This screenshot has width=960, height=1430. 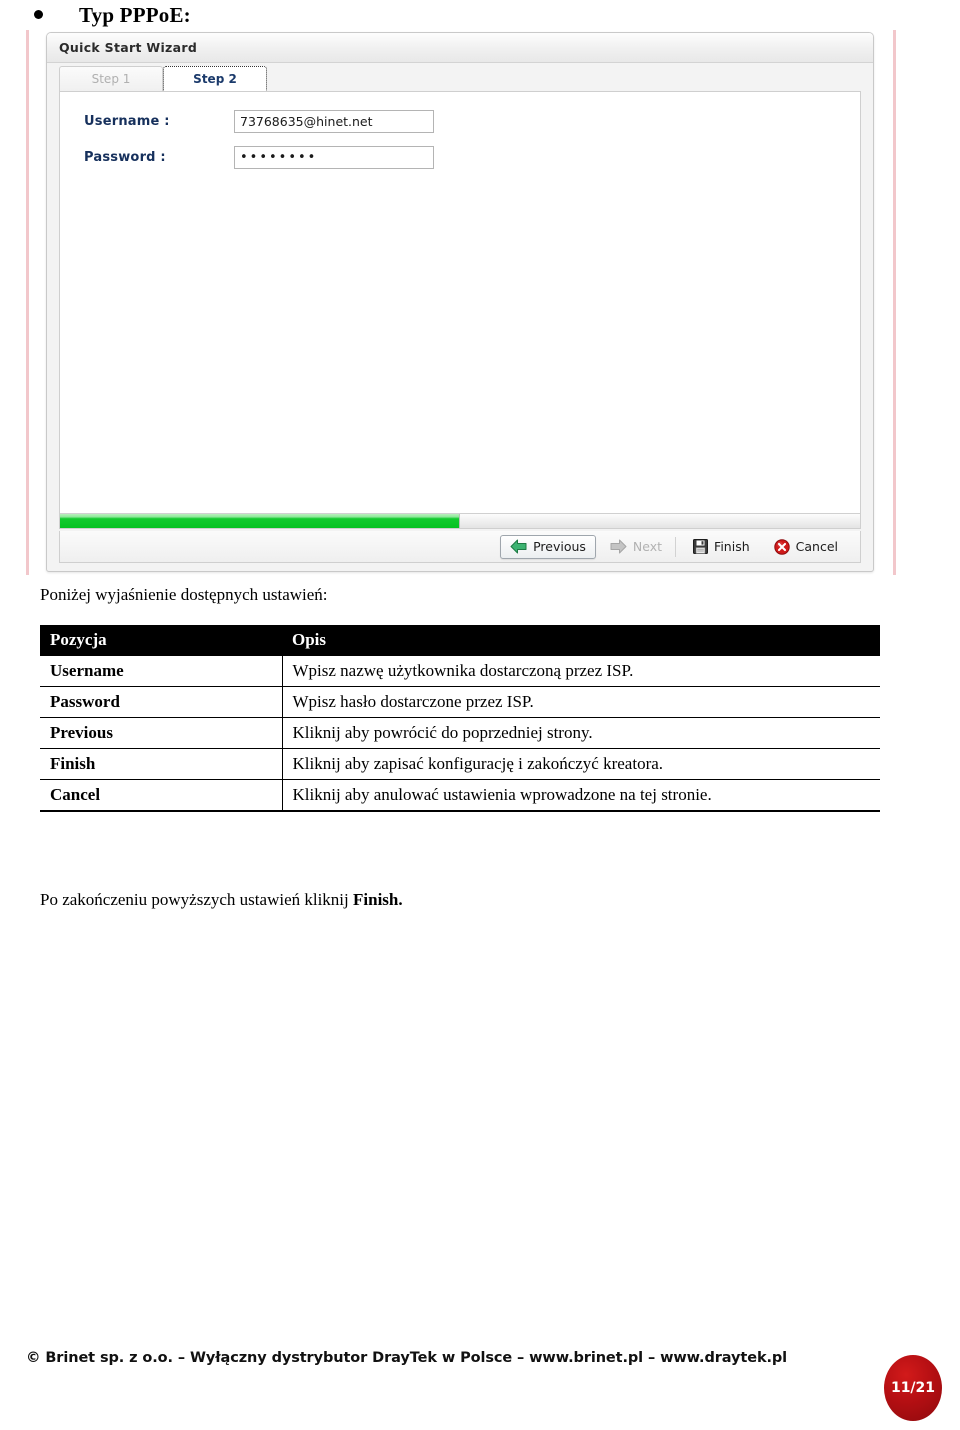 What do you see at coordinates (161, 733) in the screenshot?
I see `row-item-name: Previous` at bounding box center [161, 733].